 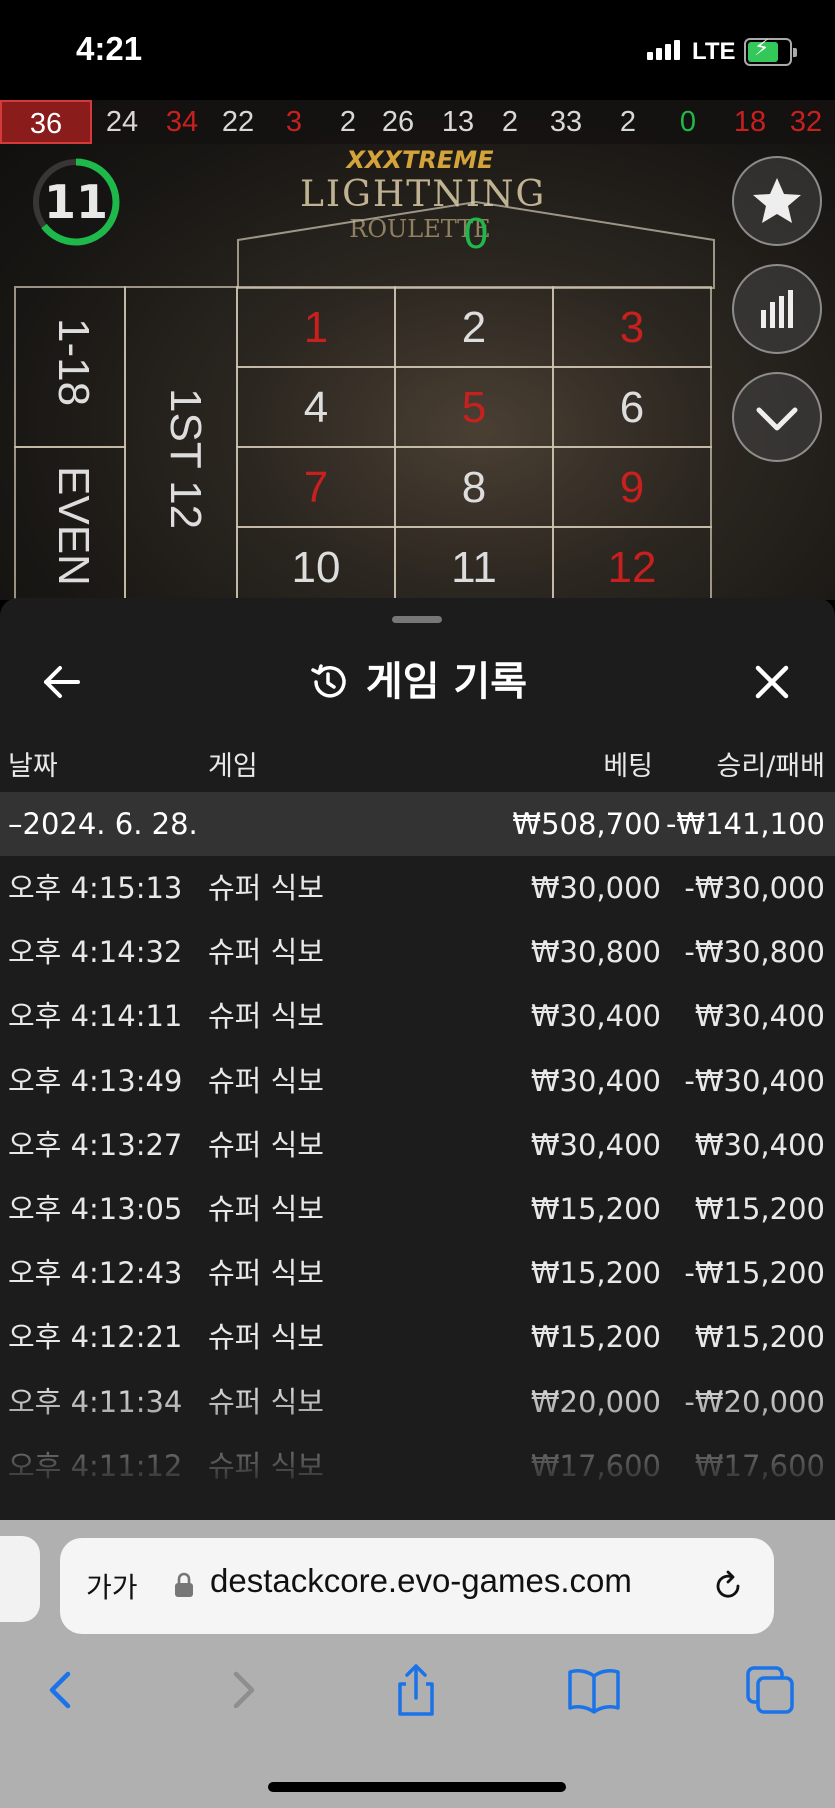 I want to click on row-result: -₩30,000, so click(x=754, y=888).